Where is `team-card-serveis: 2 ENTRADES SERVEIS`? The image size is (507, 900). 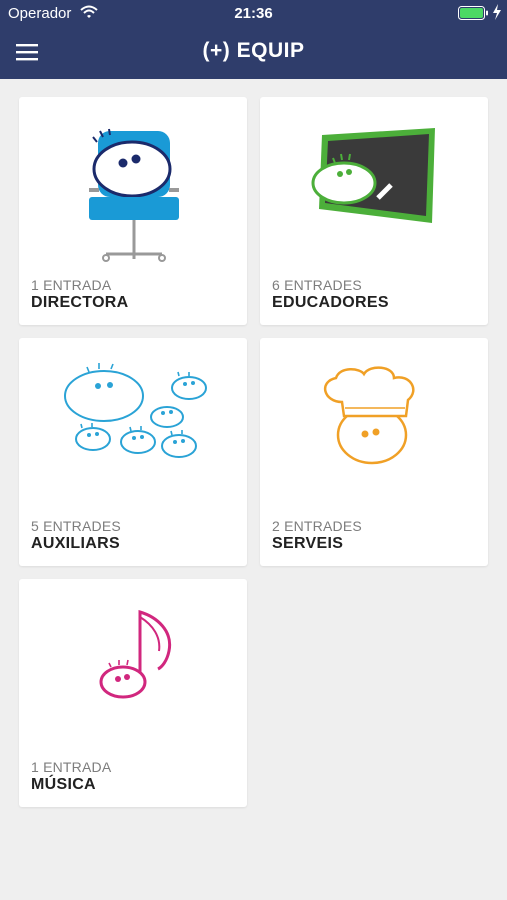 team-card-serveis: 2 ENTRADES SERVEIS is located at coordinates (374, 452).